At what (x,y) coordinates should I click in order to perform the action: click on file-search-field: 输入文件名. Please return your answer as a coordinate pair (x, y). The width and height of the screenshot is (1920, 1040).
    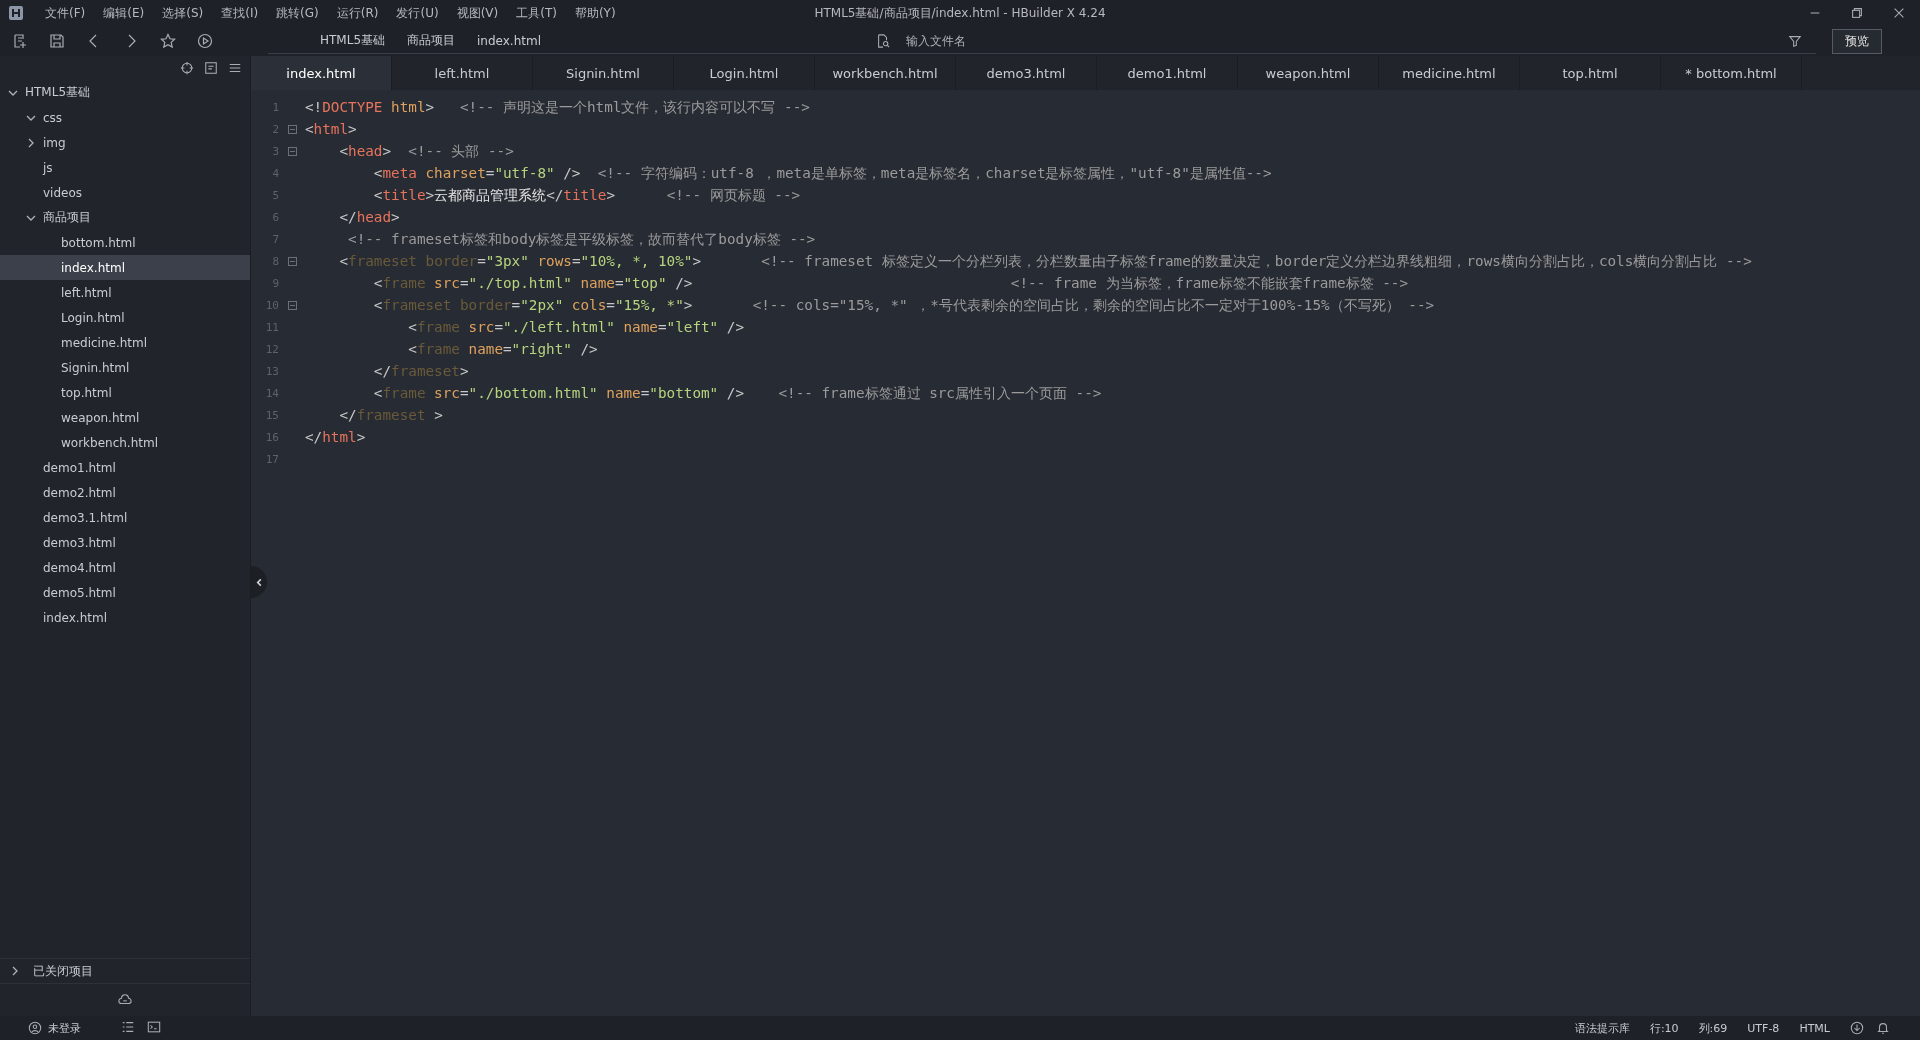
    Looking at the image, I should click on (1056, 40).